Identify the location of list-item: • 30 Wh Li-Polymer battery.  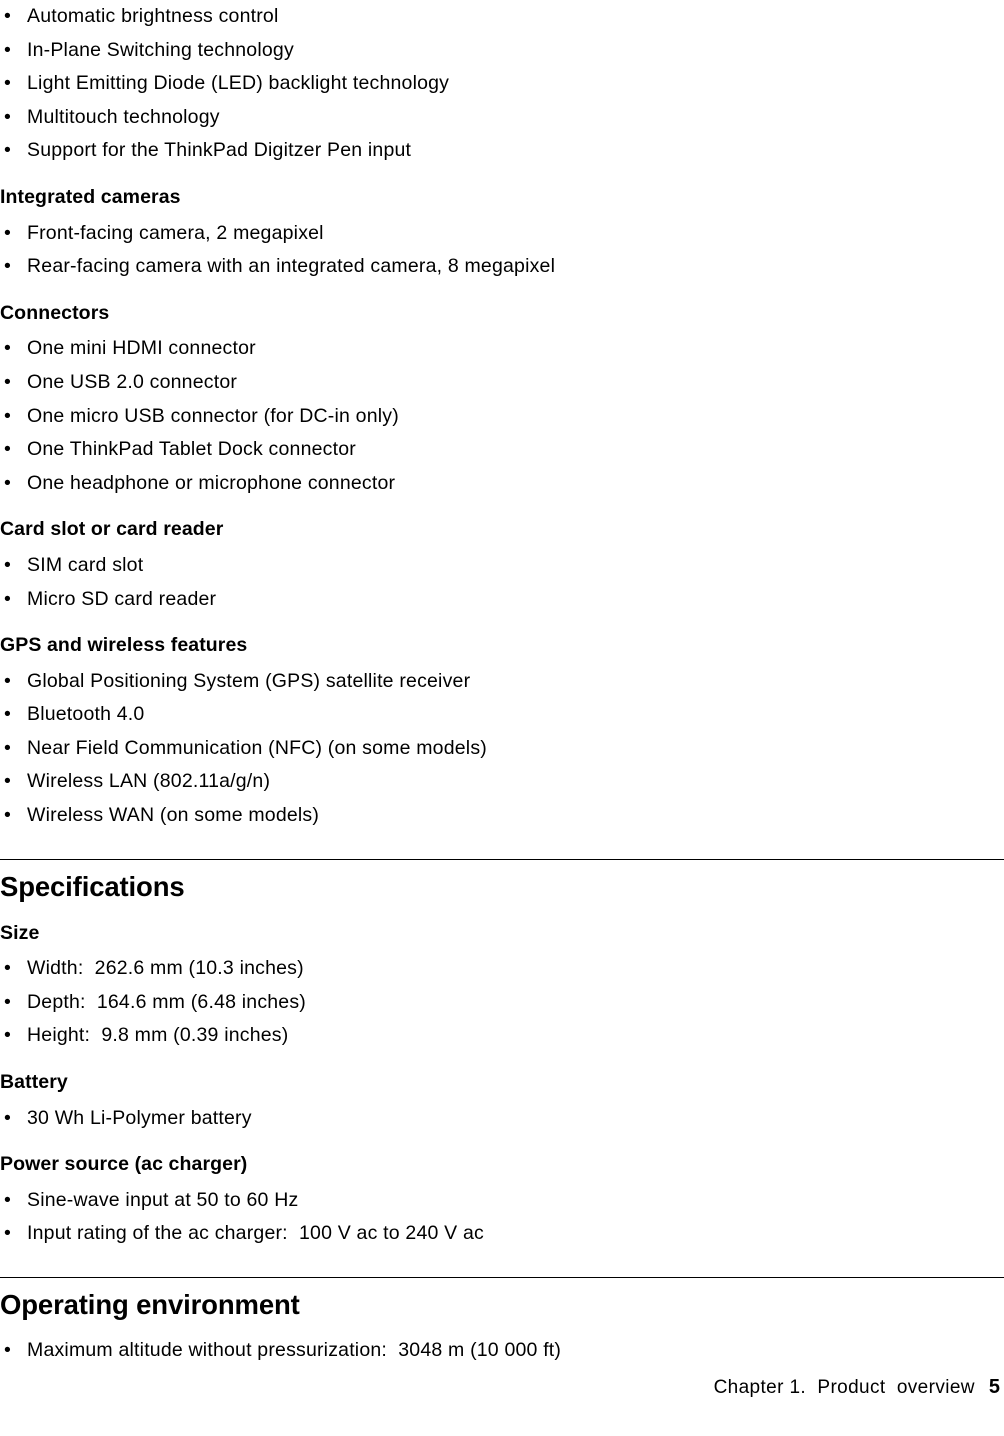
(502, 1119).